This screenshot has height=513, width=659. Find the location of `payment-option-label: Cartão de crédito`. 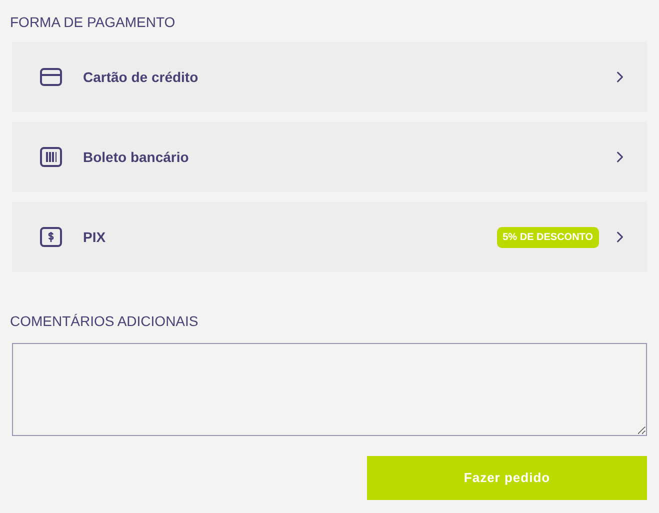

payment-option-label: Cartão de crédito is located at coordinates (140, 77).